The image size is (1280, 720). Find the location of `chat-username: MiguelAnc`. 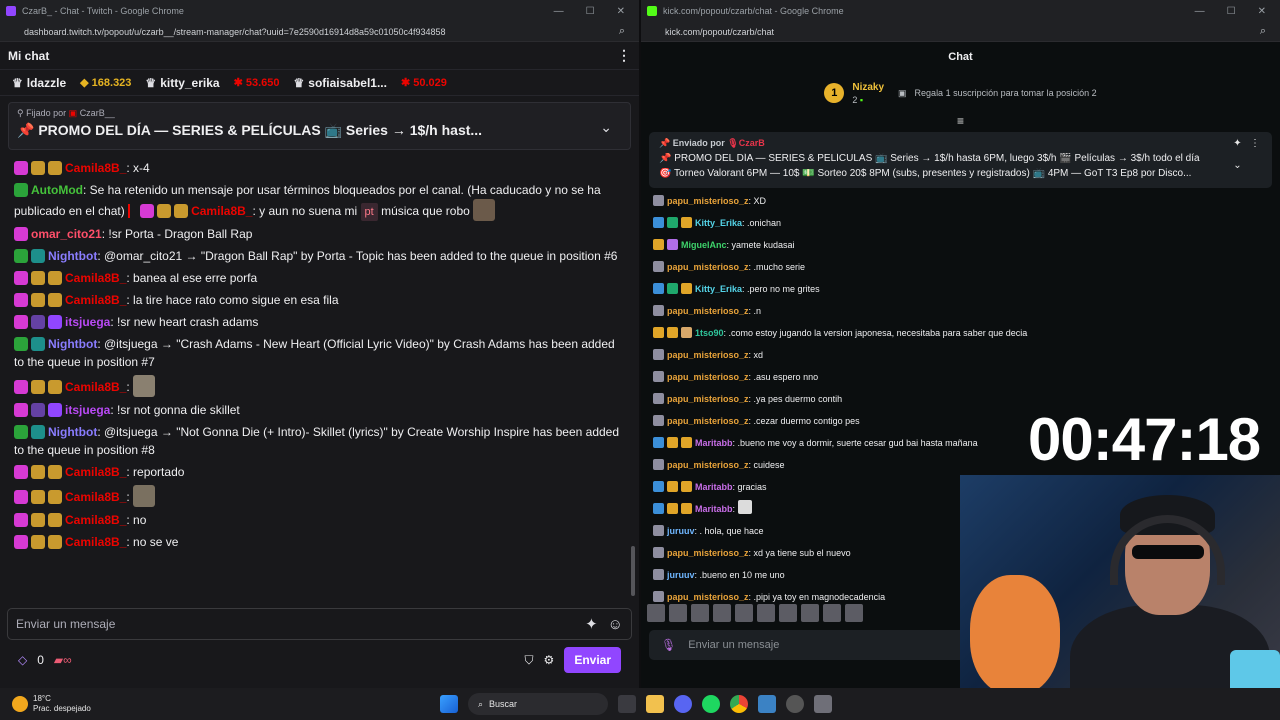

chat-username: MiguelAnc is located at coordinates (704, 245).